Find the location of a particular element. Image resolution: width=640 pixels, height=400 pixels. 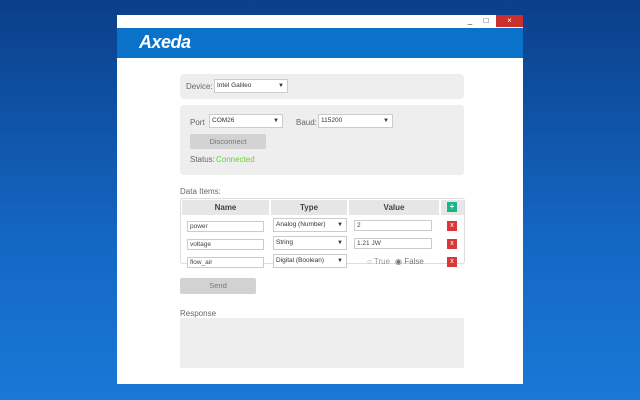

title-bar: _ □ × is located at coordinates (320, 21).